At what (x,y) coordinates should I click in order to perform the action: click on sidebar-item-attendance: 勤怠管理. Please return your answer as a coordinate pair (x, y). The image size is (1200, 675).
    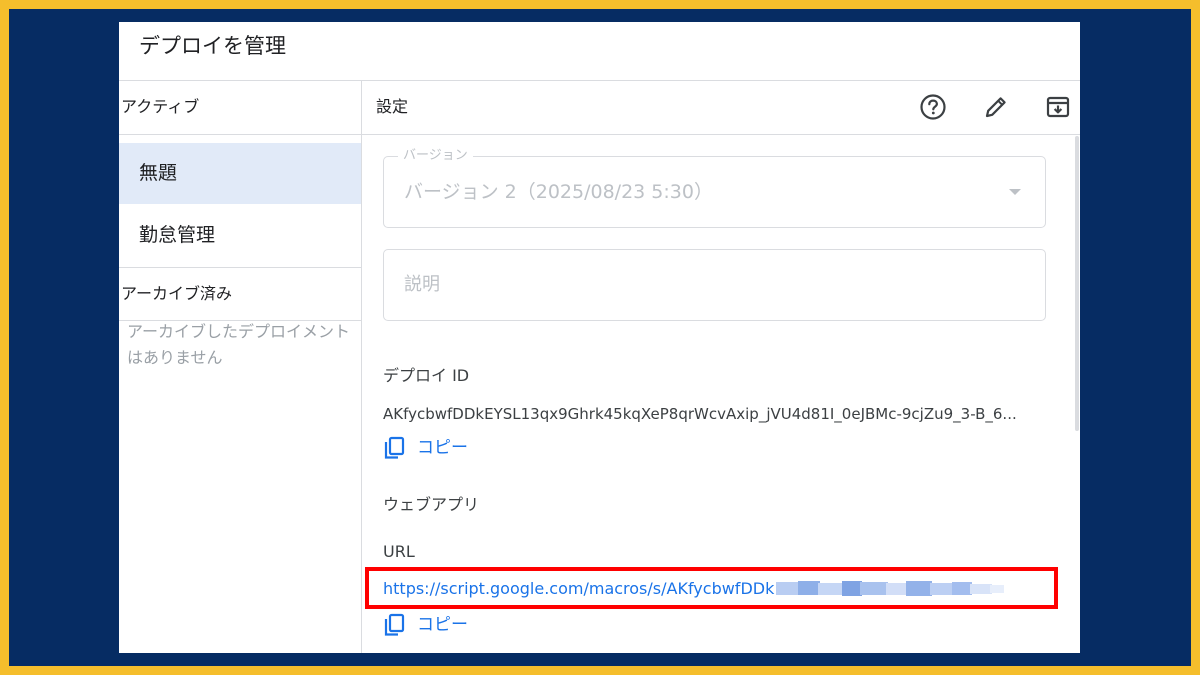
    Looking at the image, I should click on (240, 235).